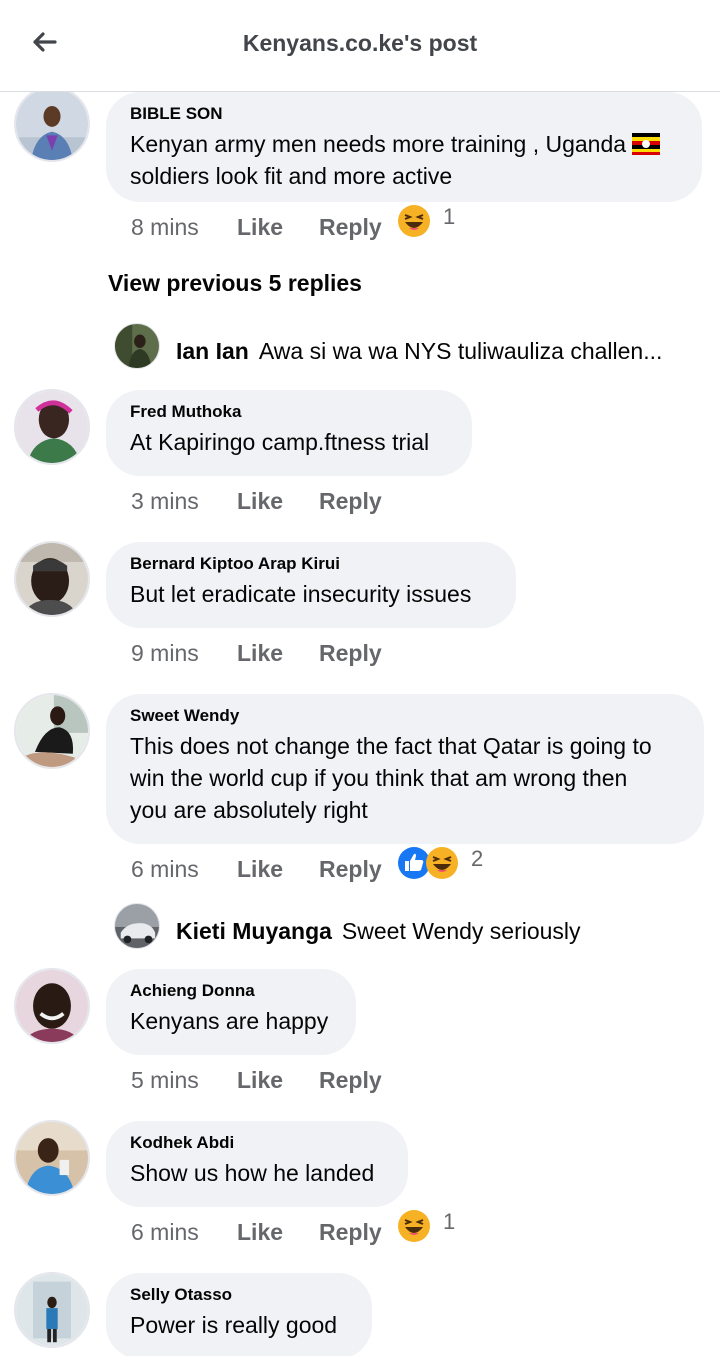 The height and width of the screenshot is (1356, 720). I want to click on comment-bubble: Selly Otasso Power is really good, so click(239, 1314).